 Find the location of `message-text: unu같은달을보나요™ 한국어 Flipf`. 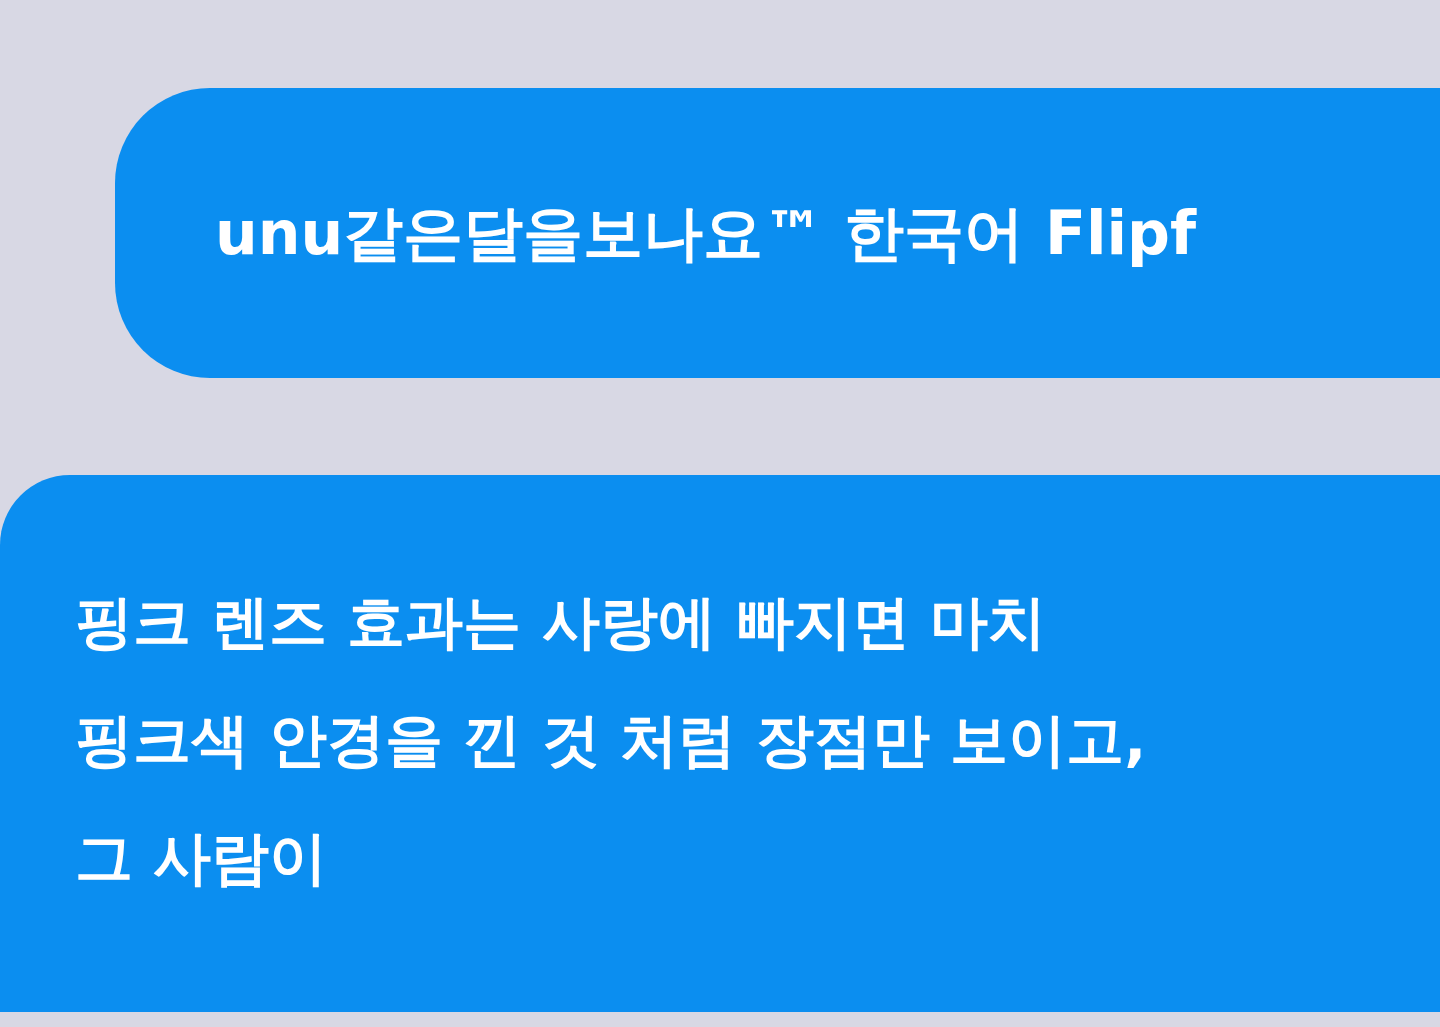

message-text: unu같은달을보나요™ 한국어 Flipf is located at coordinates (706, 233).